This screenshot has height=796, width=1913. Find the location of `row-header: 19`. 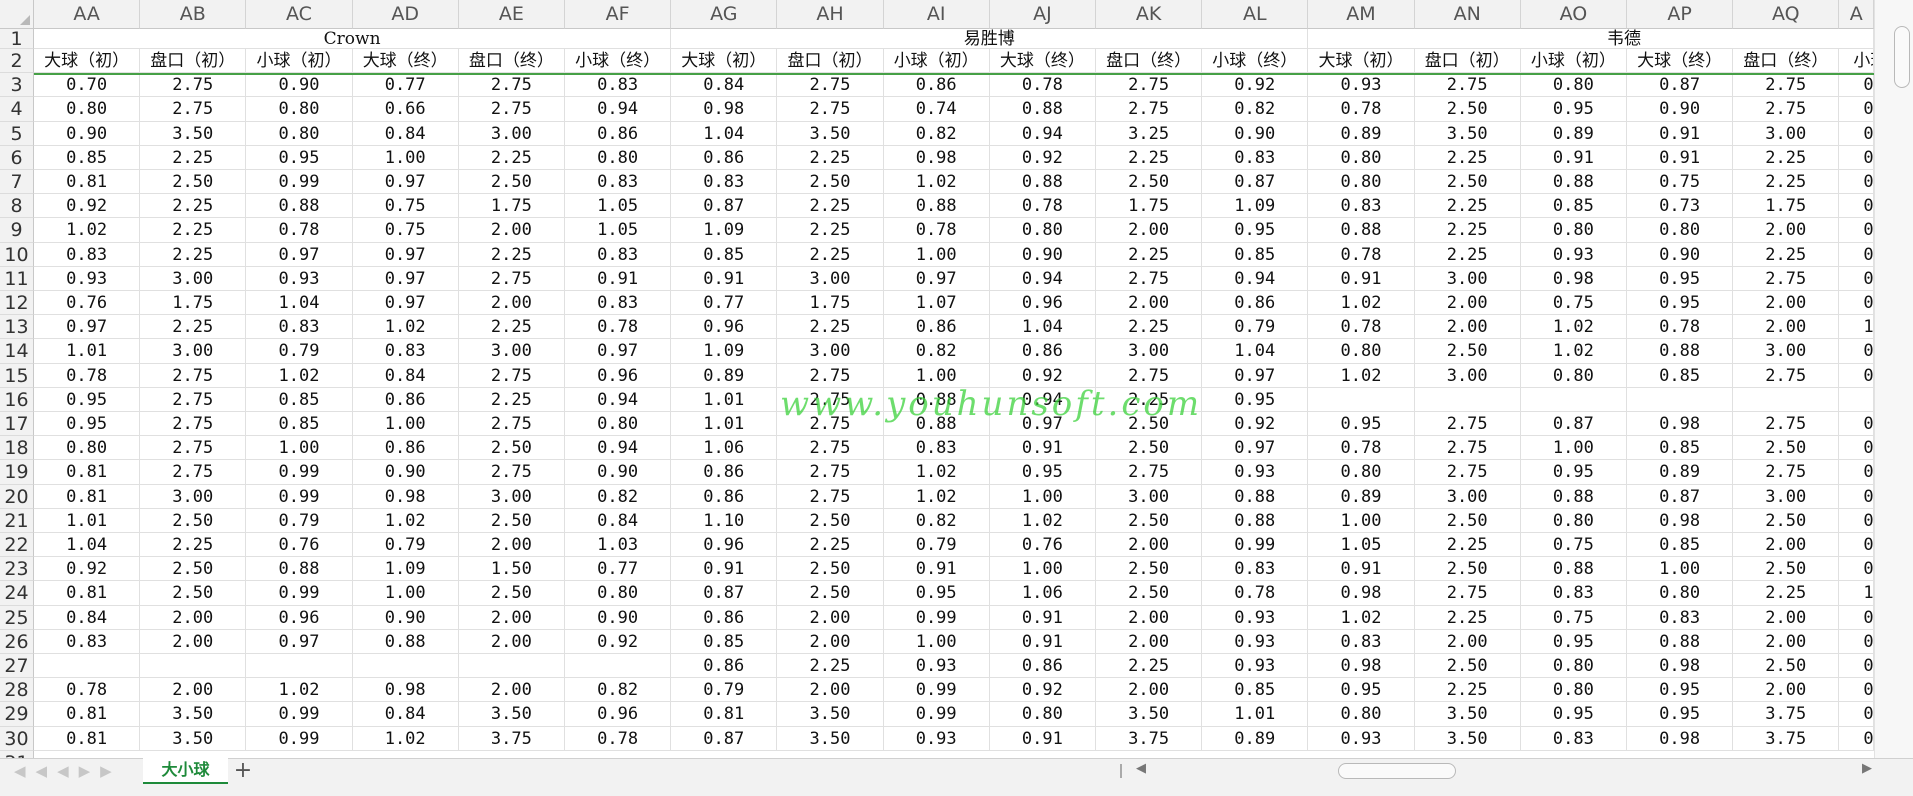

row-header: 19 is located at coordinates (17, 472).